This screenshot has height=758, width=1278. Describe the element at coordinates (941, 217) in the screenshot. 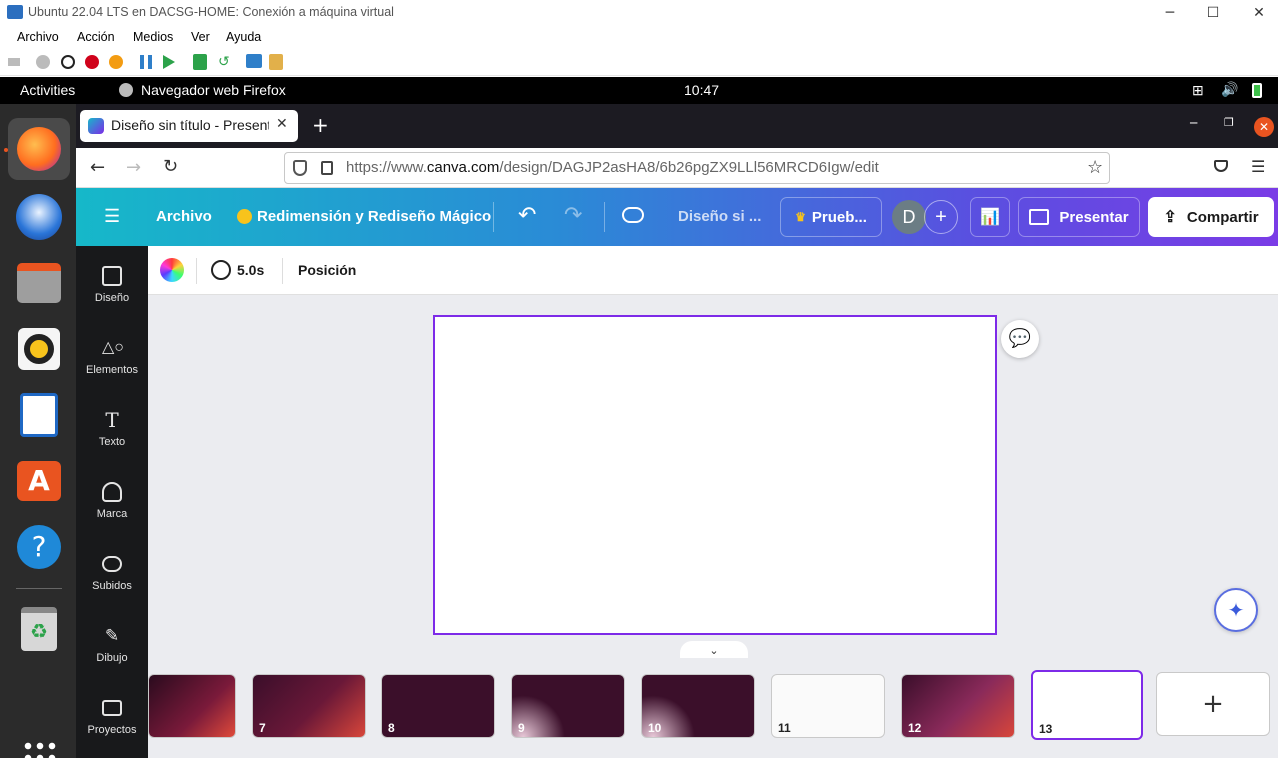

I see `add-collaborator-button: +` at that location.